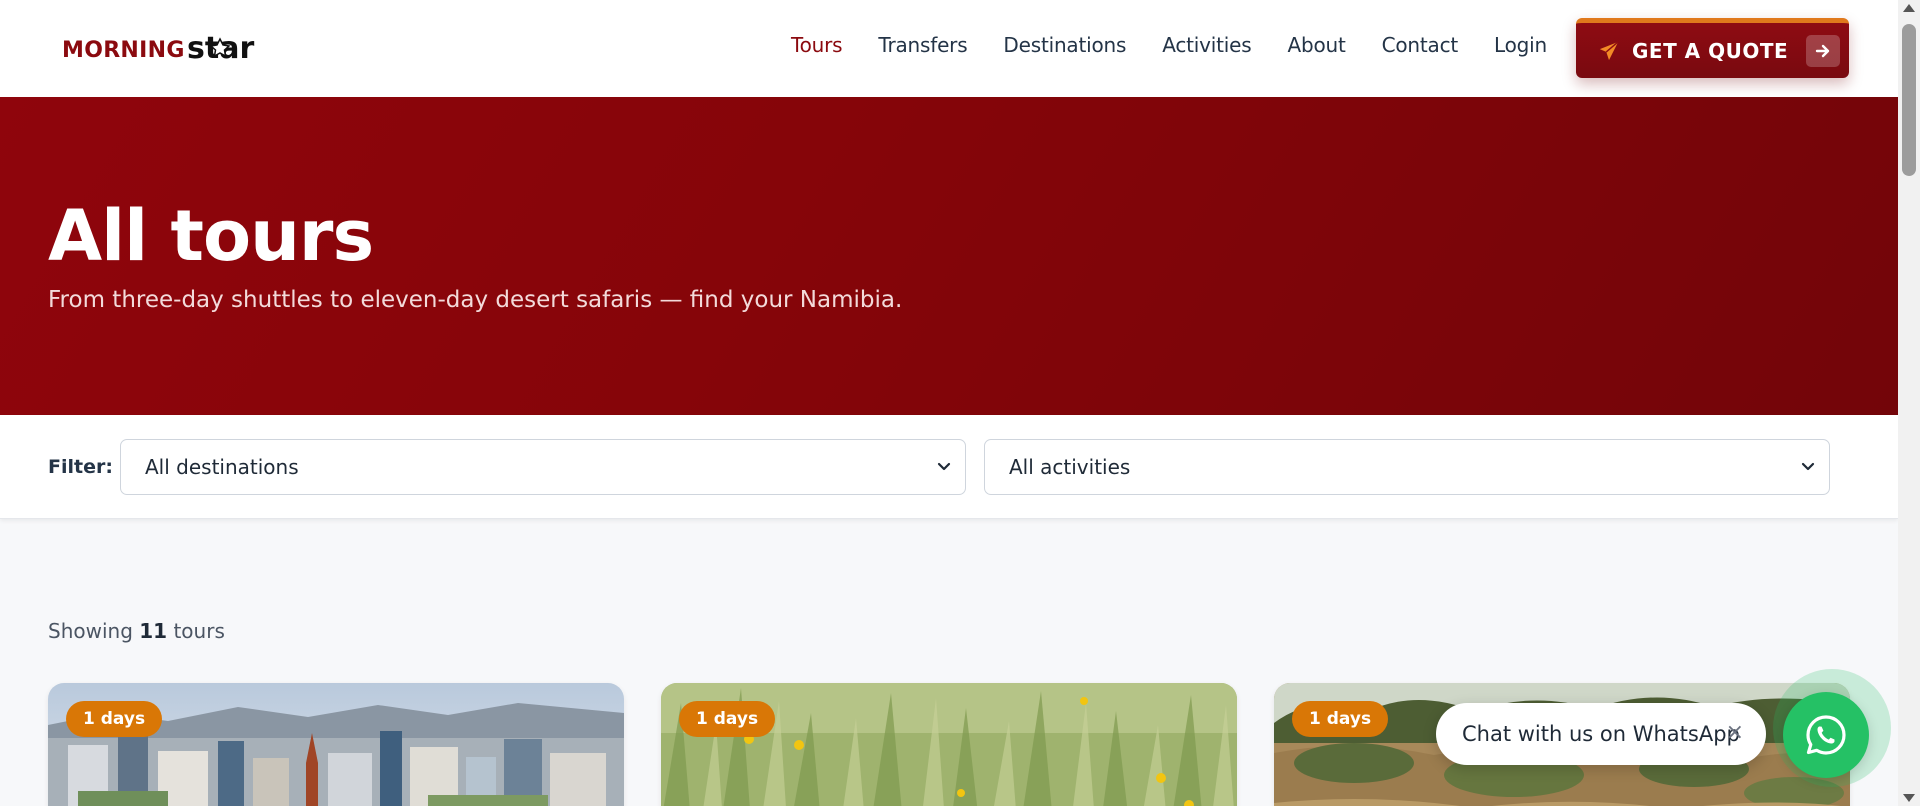 The width and height of the screenshot is (1920, 806). What do you see at coordinates (211, 236) in the screenshot?
I see `page-title: All tours` at bounding box center [211, 236].